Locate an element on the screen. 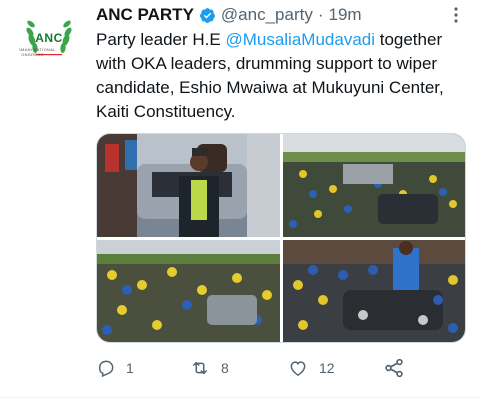 The width and height of the screenshot is (480, 400). verified-badge-icon is located at coordinates (207, 15).